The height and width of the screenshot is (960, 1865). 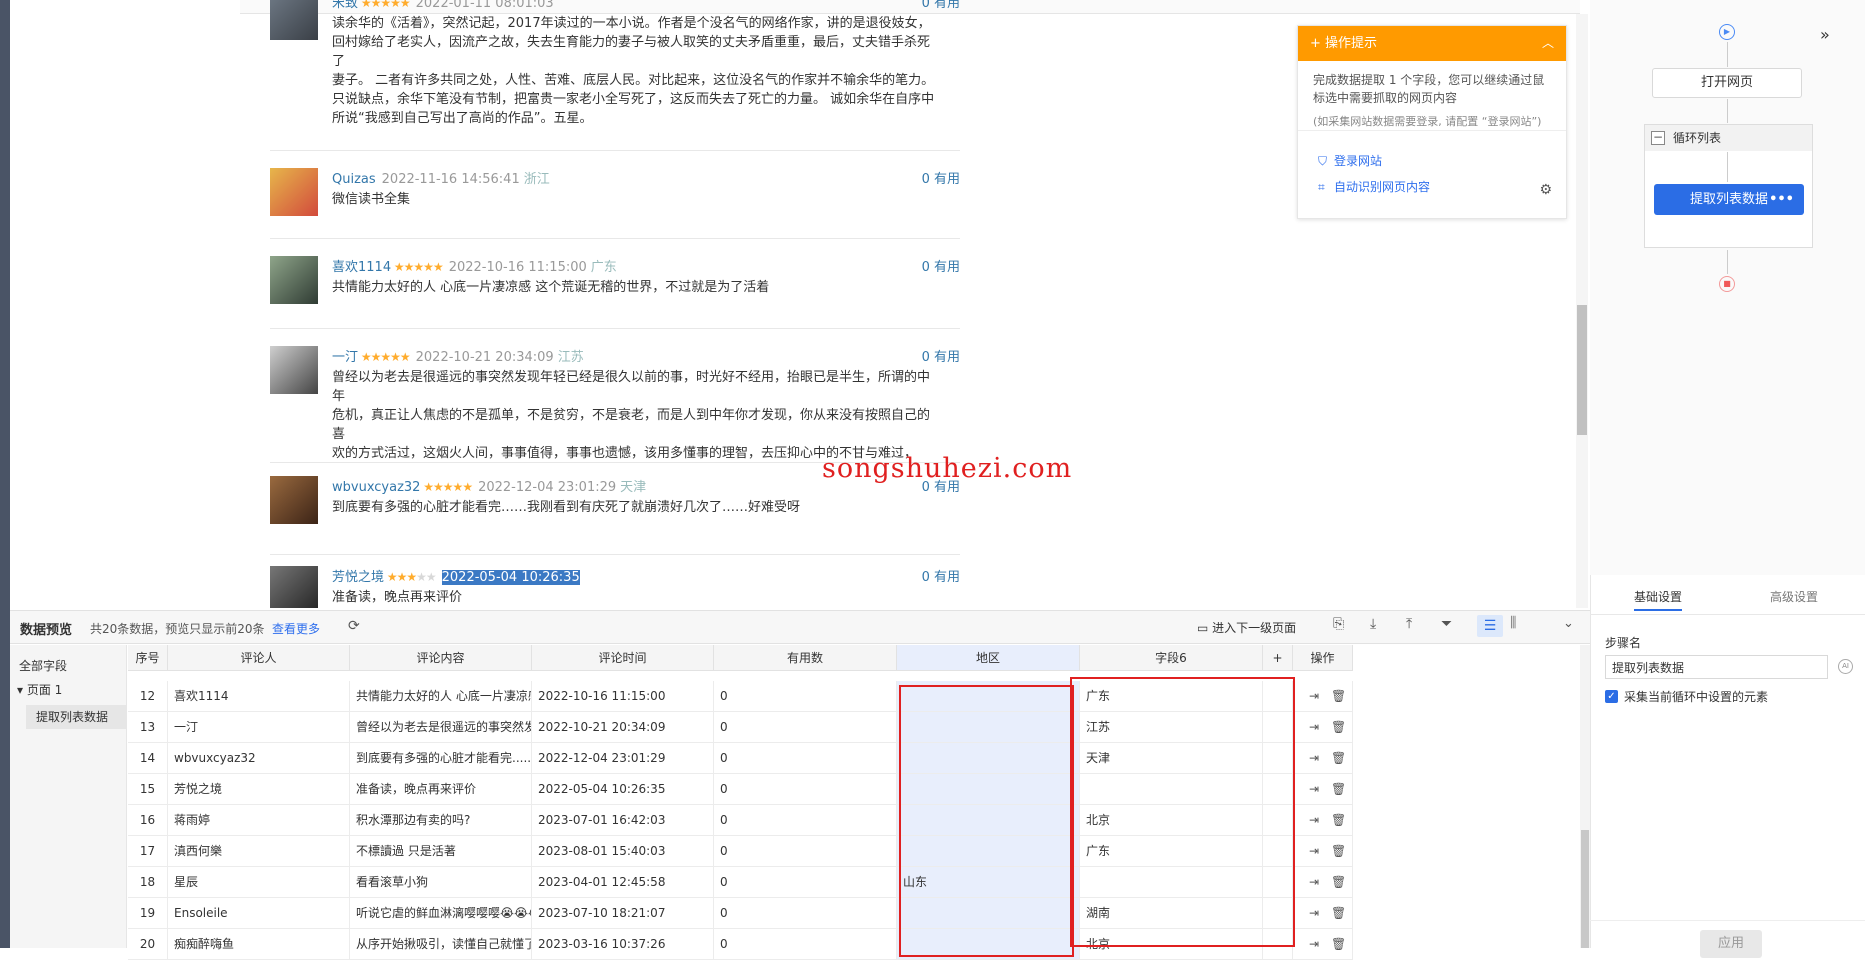 What do you see at coordinates (354, 626) in the screenshot?
I see `refresh-icon: ⟳` at bounding box center [354, 626].